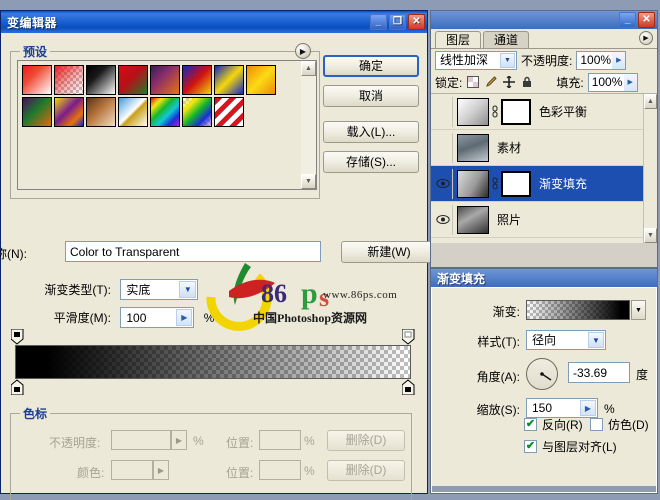 The image size is (660, 500). Describe the element at coordinates (476, 60) in the screenshot. I see `blend-mode-select: 线性加深 ▼` at that location.